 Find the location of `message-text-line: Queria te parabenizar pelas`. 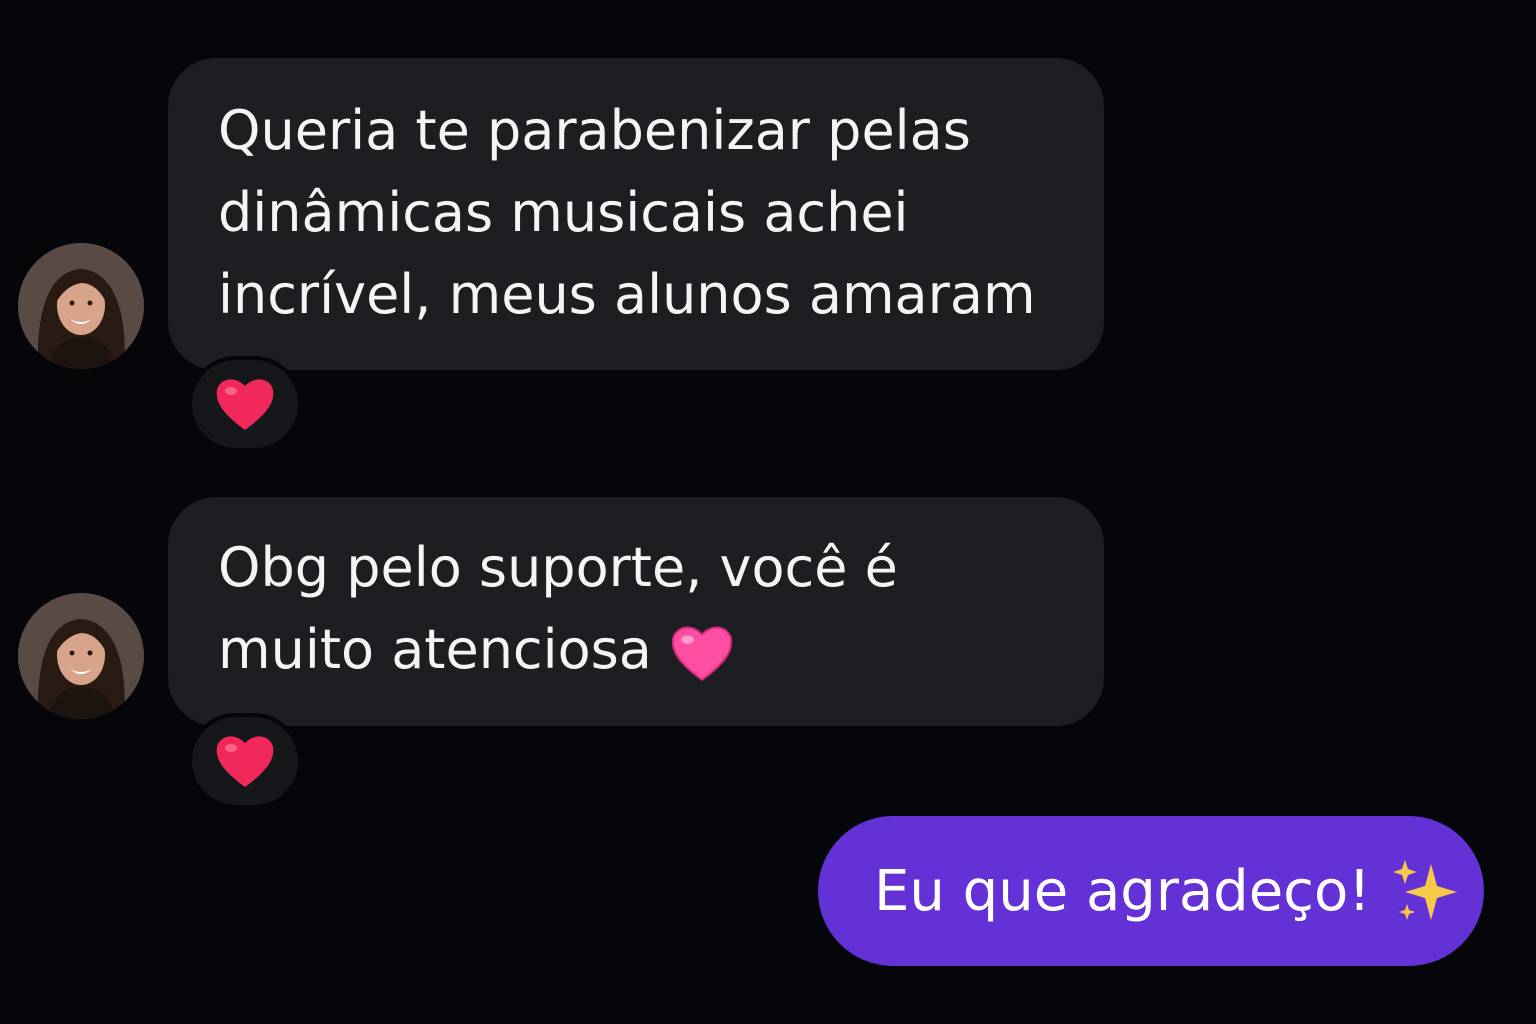

message-text-line: Queria te parabenizar pelas is located at coordinates (594, 130).